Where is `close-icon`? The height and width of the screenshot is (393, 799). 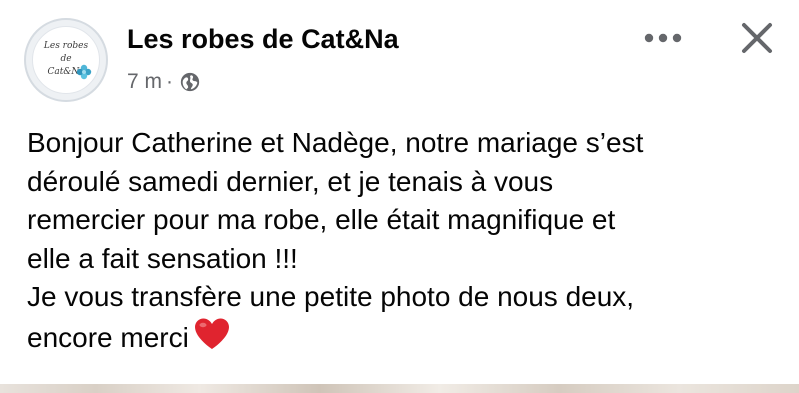 close-icon is located at coordinates (757, 38).